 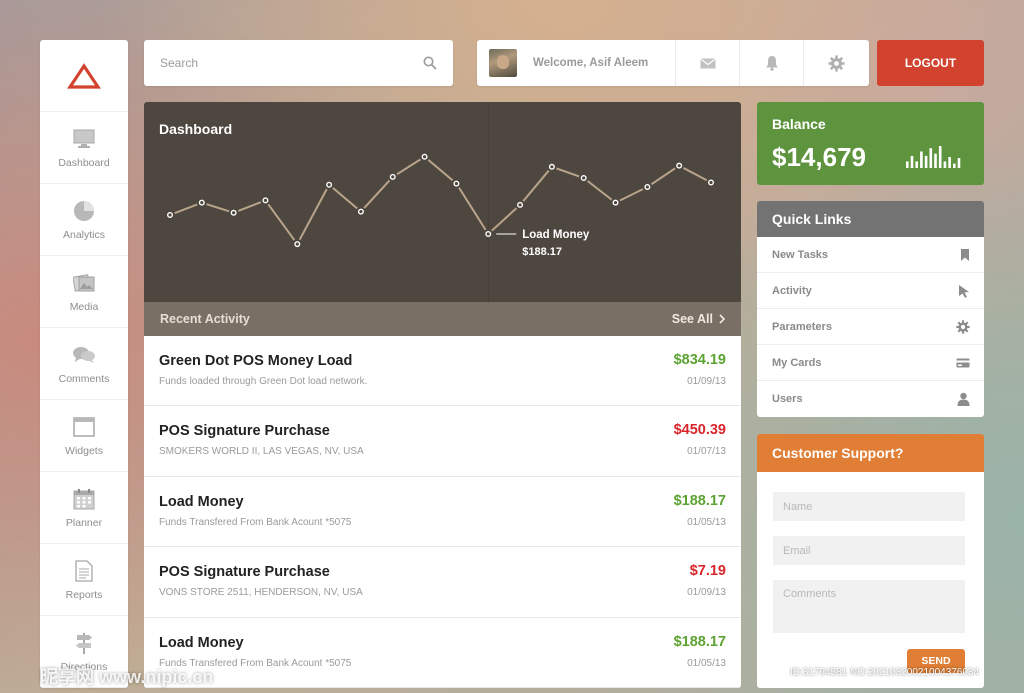 What do you see at coordinates (196, 129) in the screenshot?
I see `dashboard-title: Dashboard` at bounding box center [196, 129].